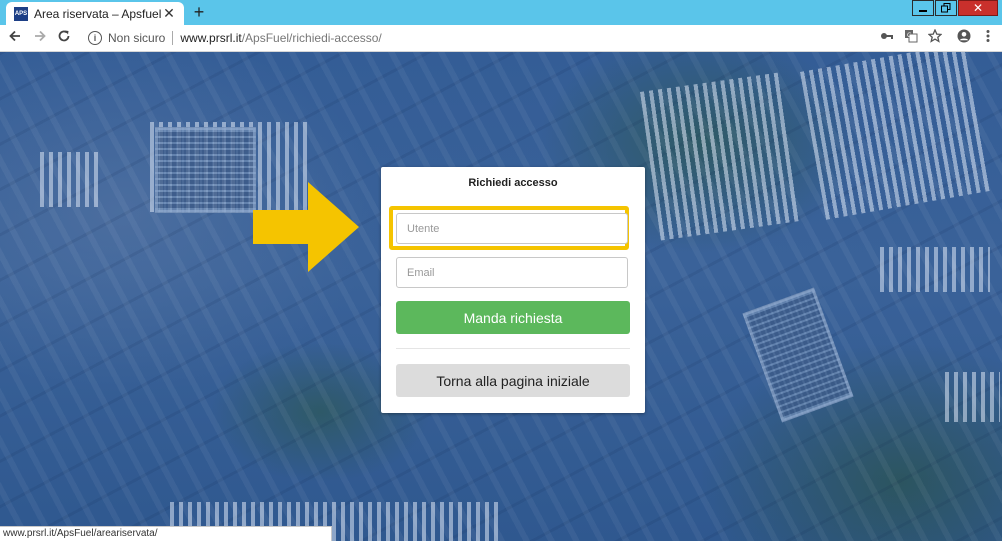 This screenshot has height=541, width=1002. Describe the element at coordinates (169, 13) in the screenshot. I see `tab-close-icon: ✕` at that location.